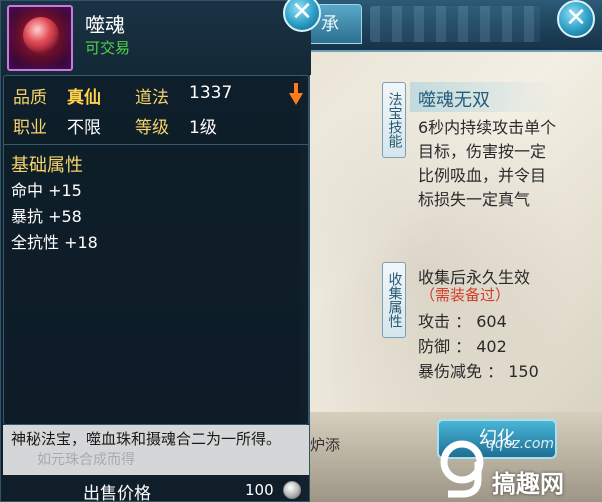 This screenshot has height=502, width=602. What do you see at coordinates (462, 469) in the screenshot?
I see `watermark-logo-icon` at bounding box center [462, 469].